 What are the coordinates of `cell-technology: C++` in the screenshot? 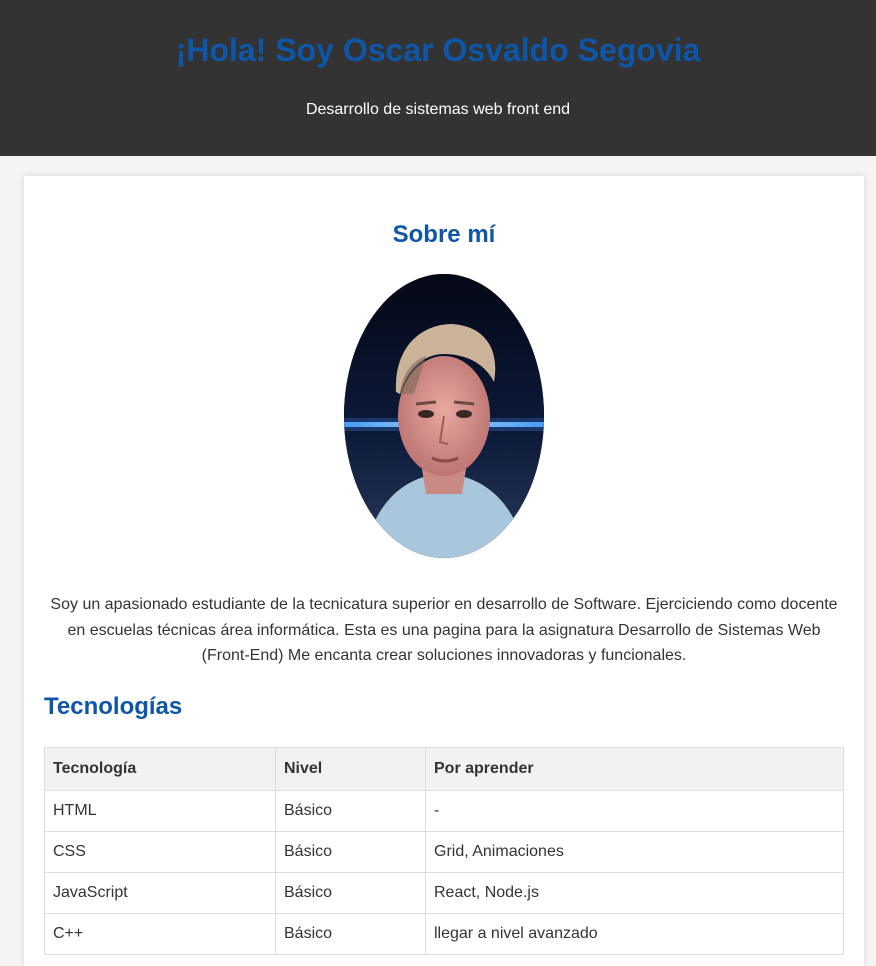 It's located at (160, 934).